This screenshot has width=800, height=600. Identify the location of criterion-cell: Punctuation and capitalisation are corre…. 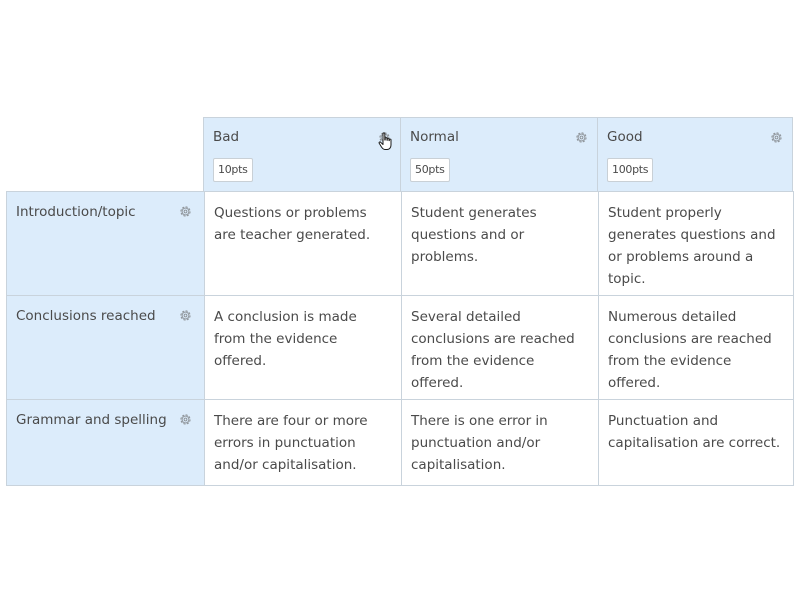
(696, 443).